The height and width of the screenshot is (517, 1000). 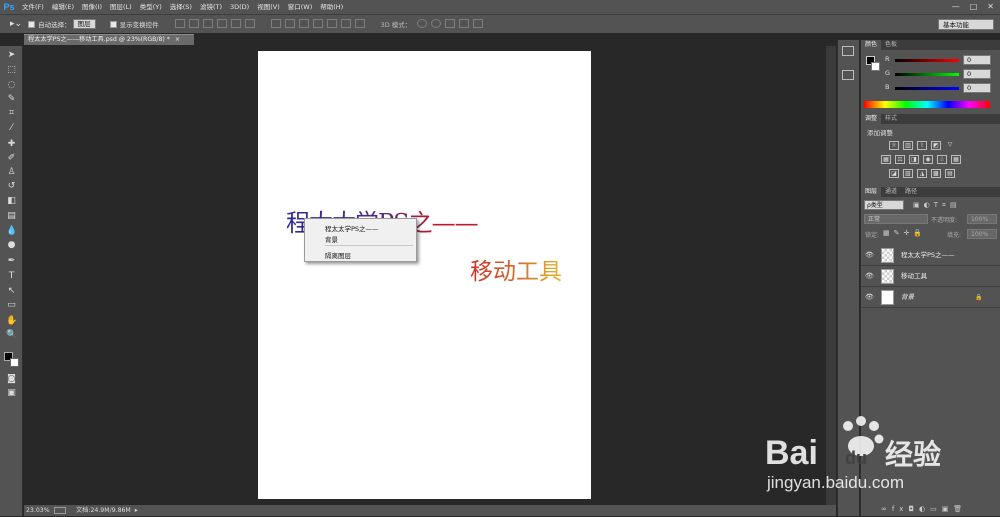 What do you see at coordinates (908, 145) in the screenshot?
I see `levels-icon: ▥` at bounding box center [908, 145].